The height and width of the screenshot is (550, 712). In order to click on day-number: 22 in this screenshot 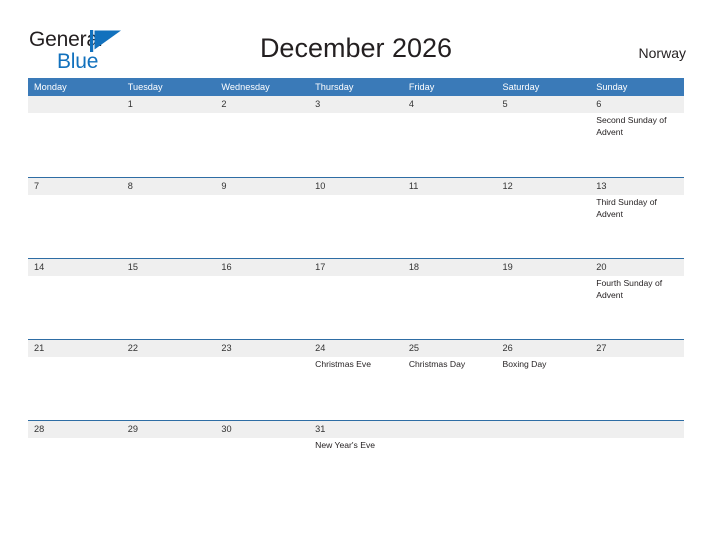, I will do `click(132, 348)`.